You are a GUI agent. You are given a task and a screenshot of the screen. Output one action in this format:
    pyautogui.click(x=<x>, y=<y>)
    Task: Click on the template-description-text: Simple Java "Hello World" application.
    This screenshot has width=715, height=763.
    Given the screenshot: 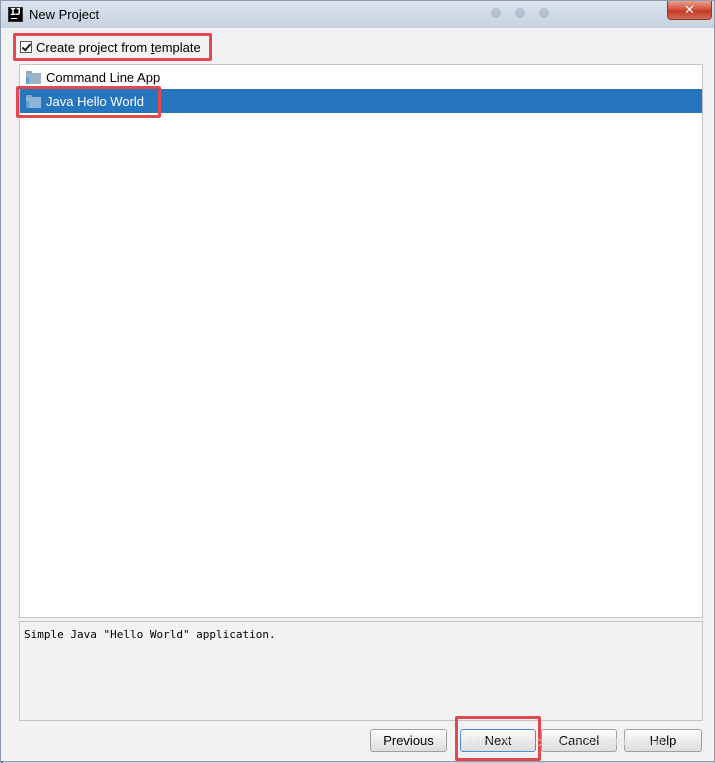 What is the action you would take?
    pyautogui.click(x=150, y=634)
    